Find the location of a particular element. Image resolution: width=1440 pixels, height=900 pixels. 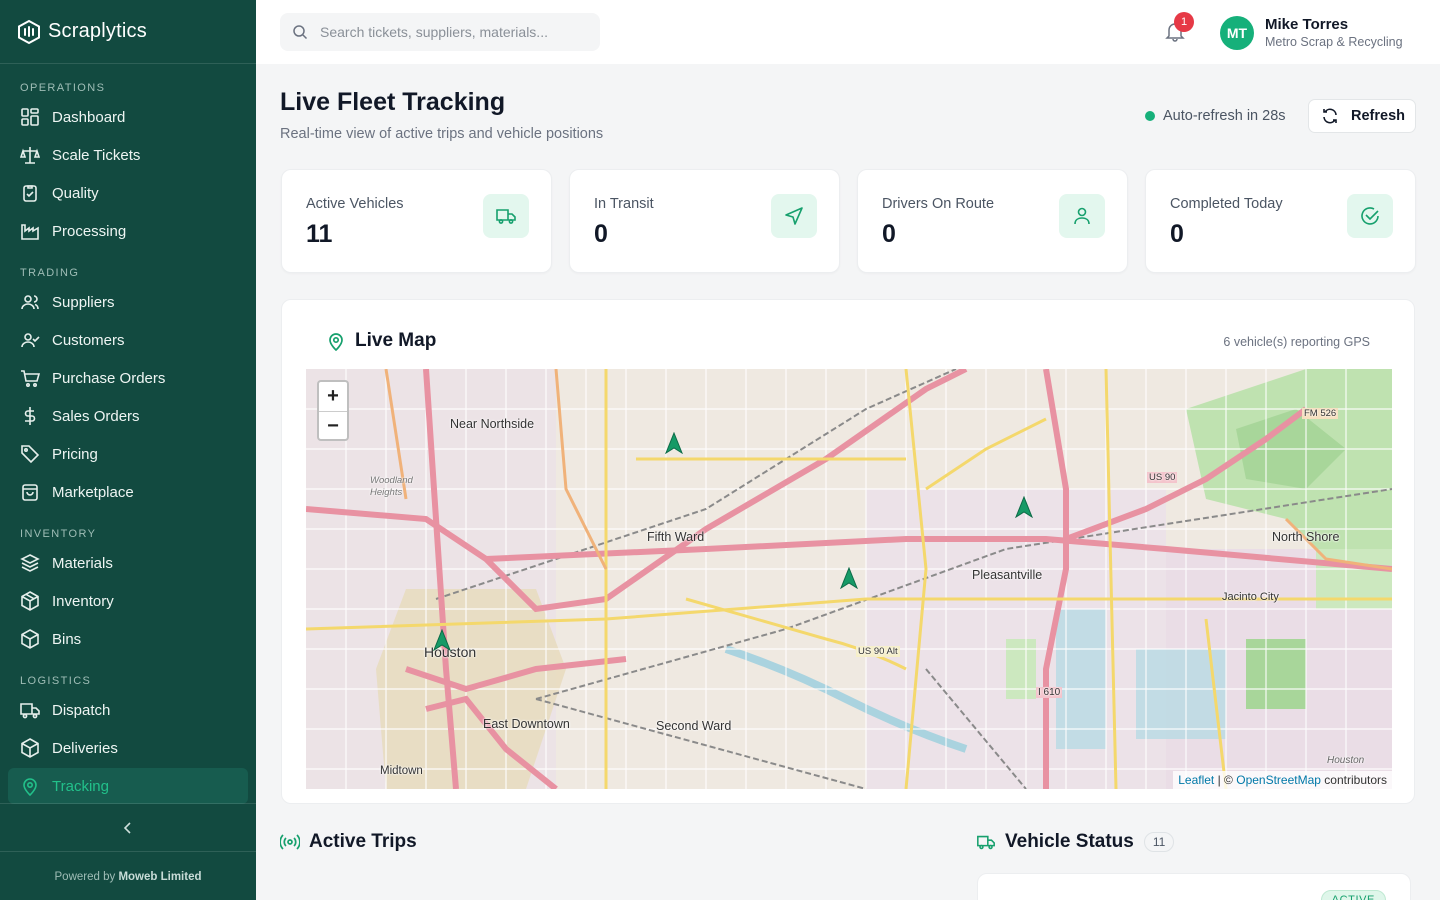

sidebar-item-customers: Customers is located at coordinates (128, 340).